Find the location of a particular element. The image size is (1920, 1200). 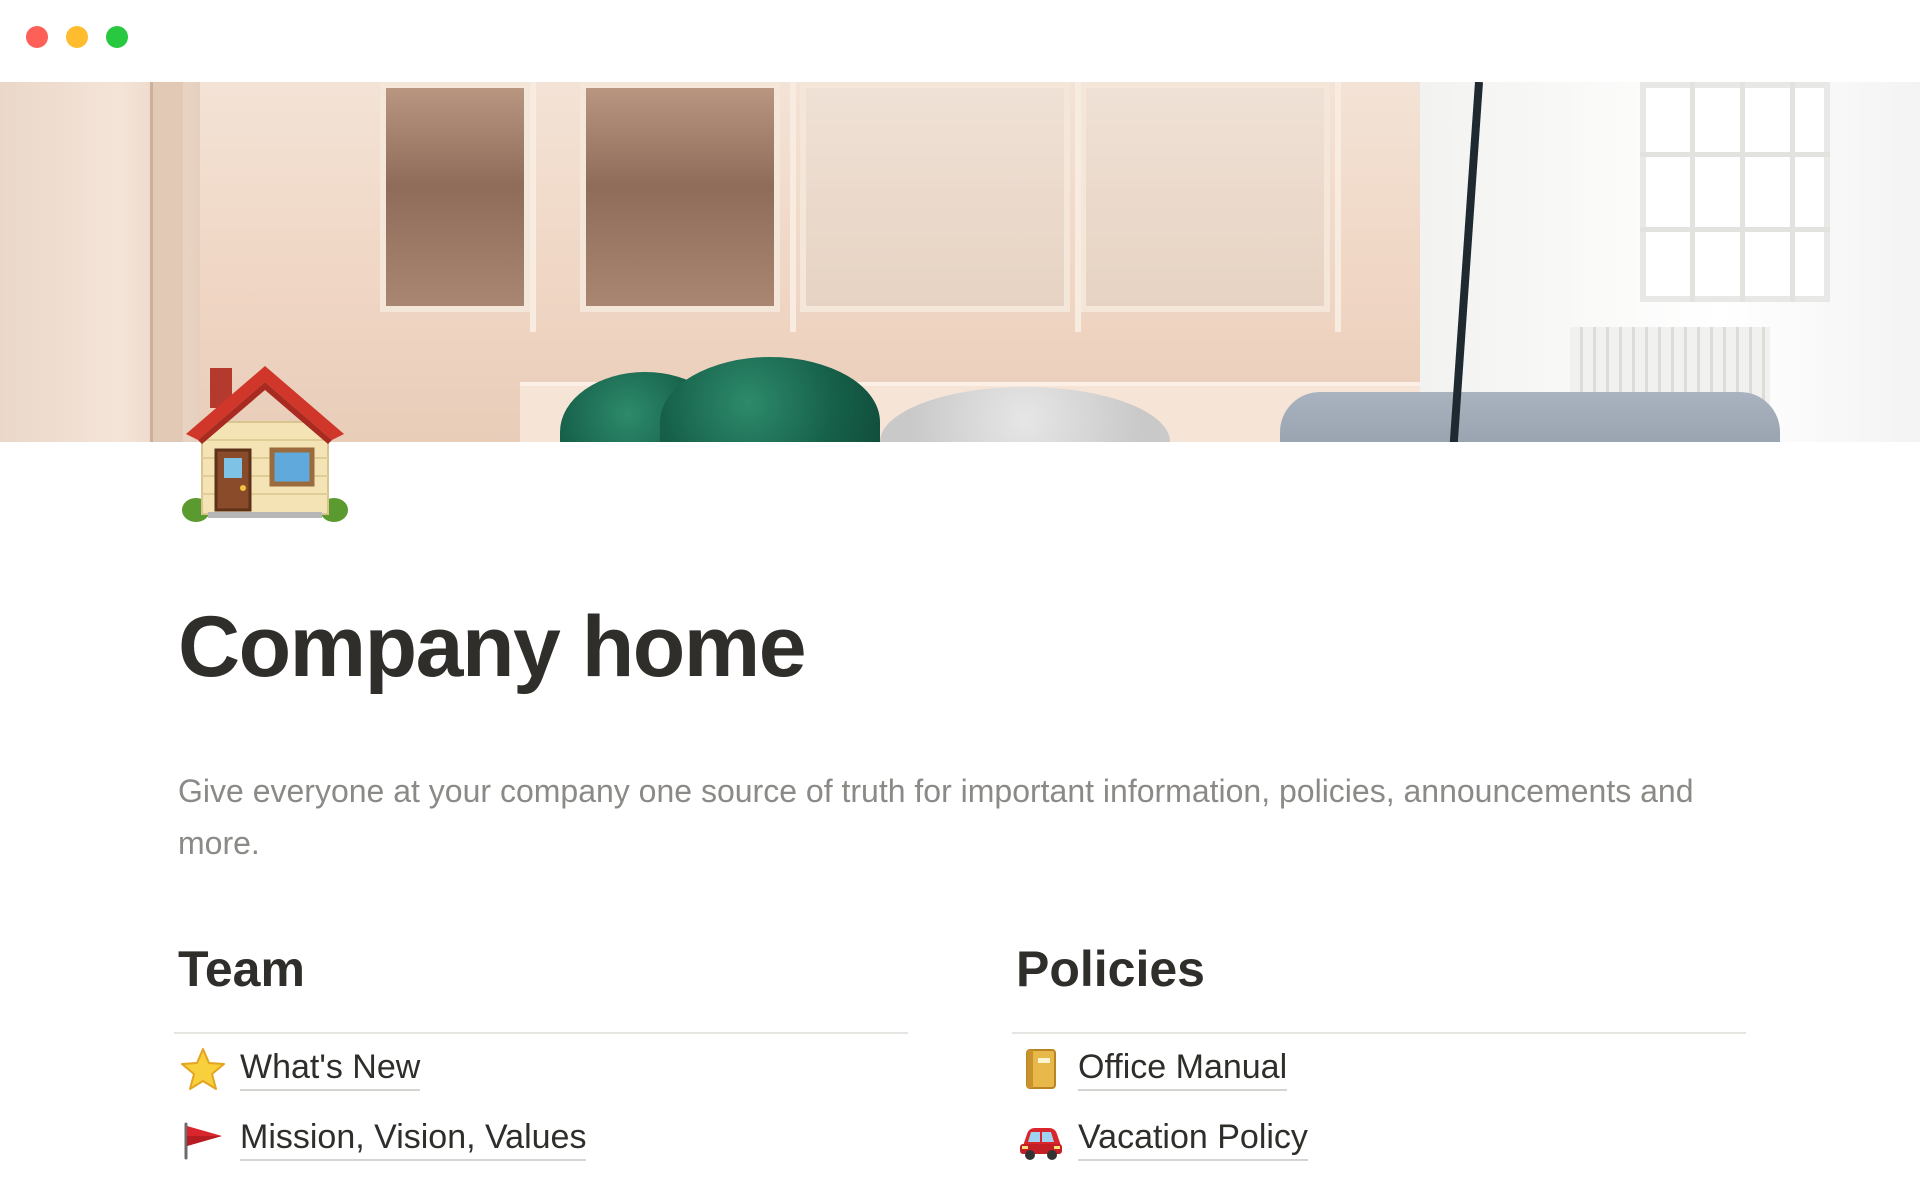

link-whats-new: What's New is located at coordinates (541, 1069).